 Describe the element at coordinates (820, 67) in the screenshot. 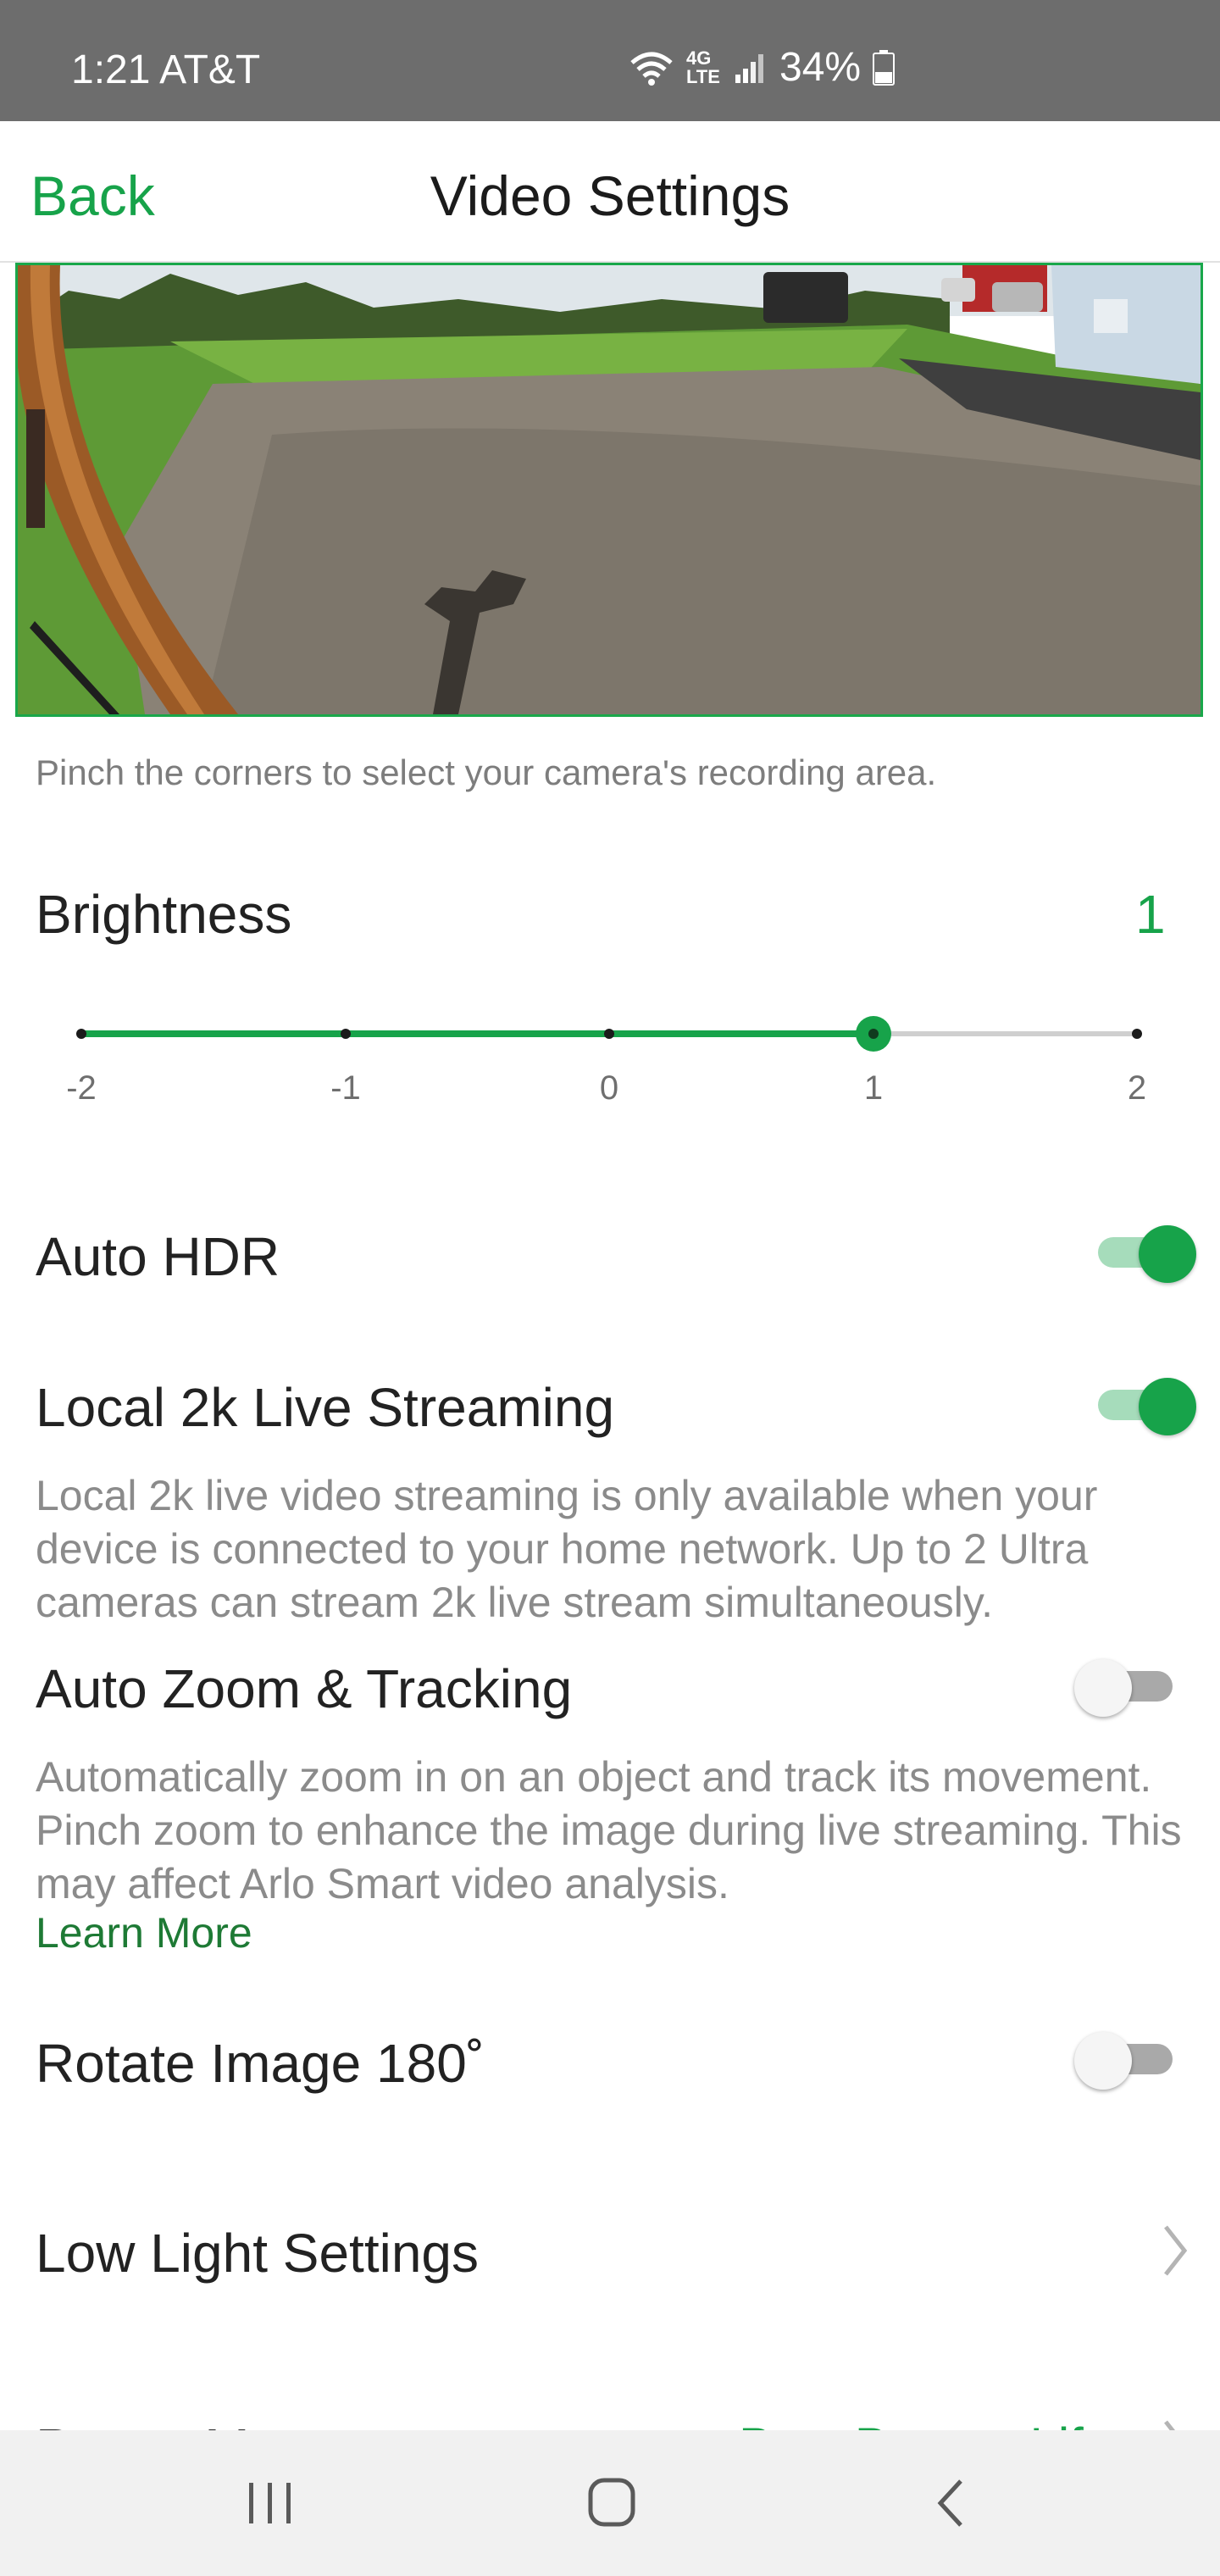

I see `battery-percent: 34%` at that location.